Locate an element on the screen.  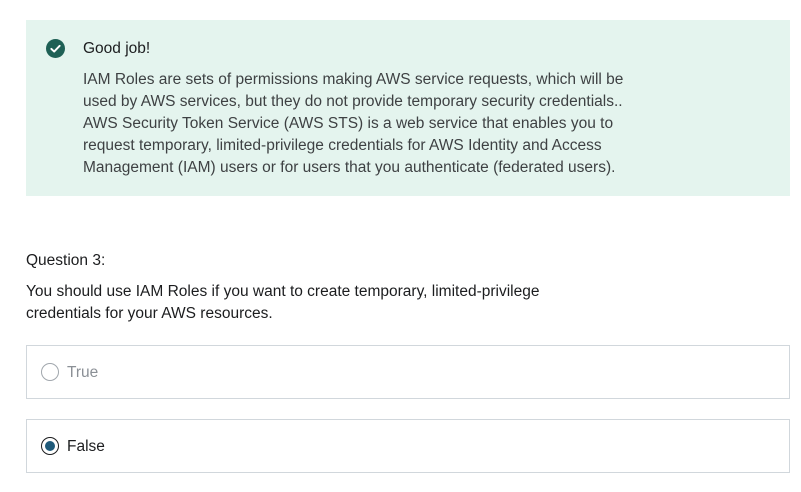
answer-option-label: True is located at coordinates (83, 372).